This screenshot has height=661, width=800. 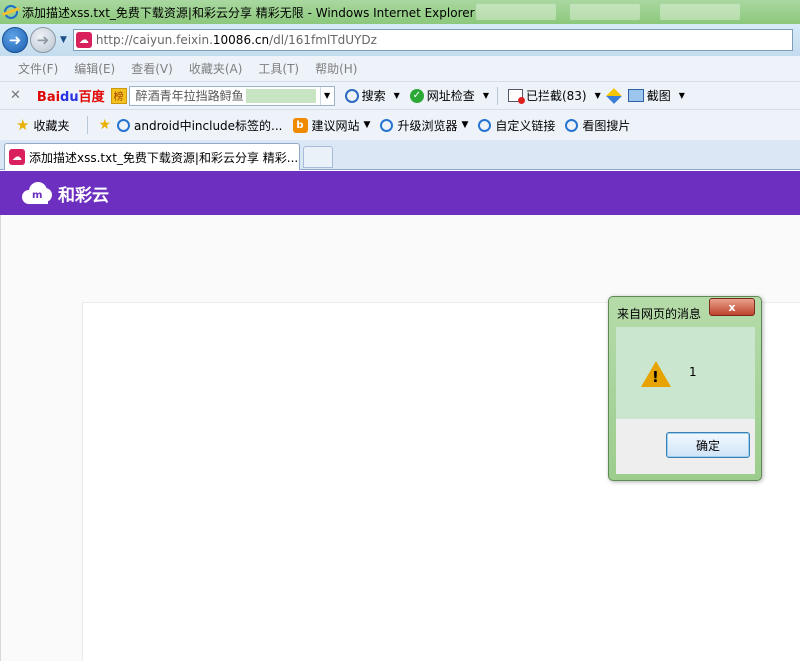 What do you see at coordinates (606, 125) in the screenshot?
I see `favorite-link-label: 看图搜片` at bounding box center [606, 125].